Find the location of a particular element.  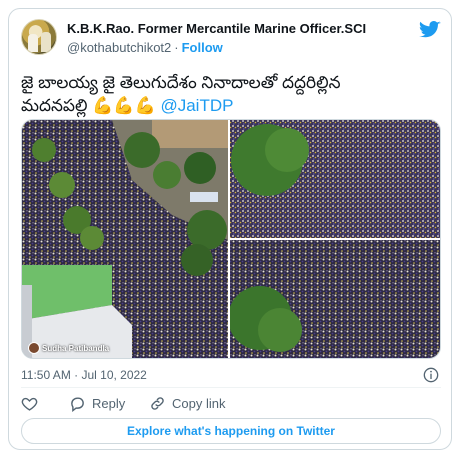

divider is located at coordinates (231, 387).